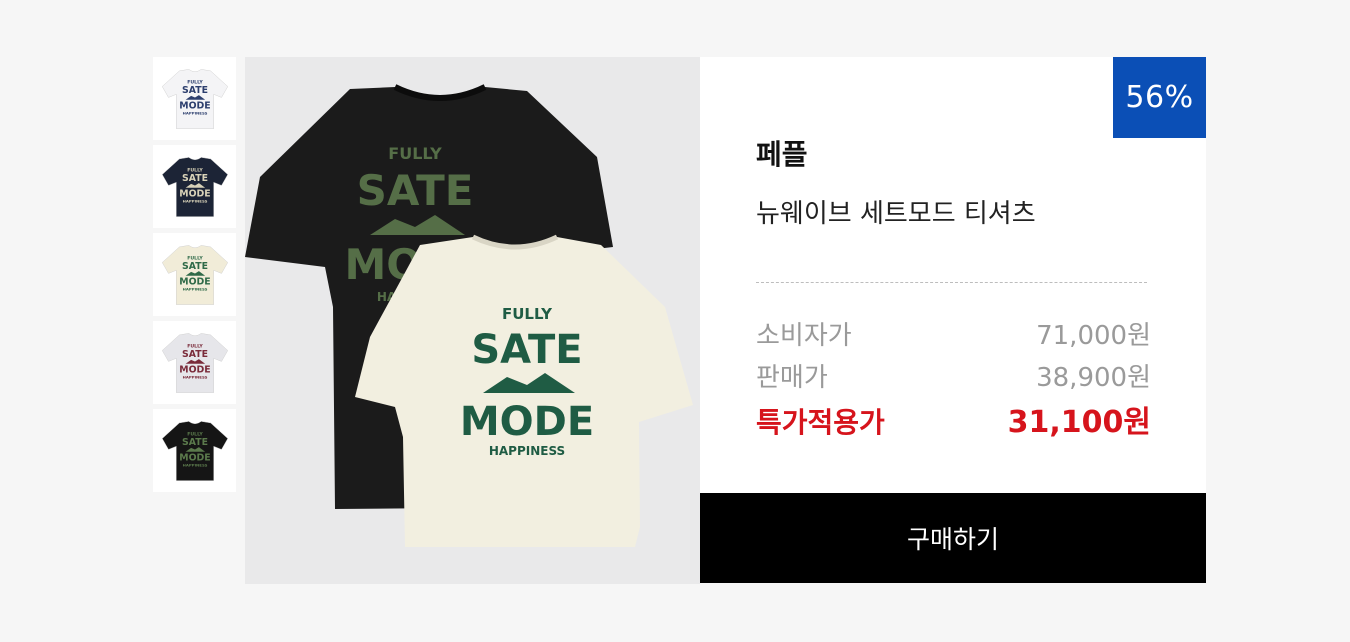 Image resolution: width=1350 pixels, height=642 pixels. I want to click on back-print-line-2: SATE, so click(415, 190).